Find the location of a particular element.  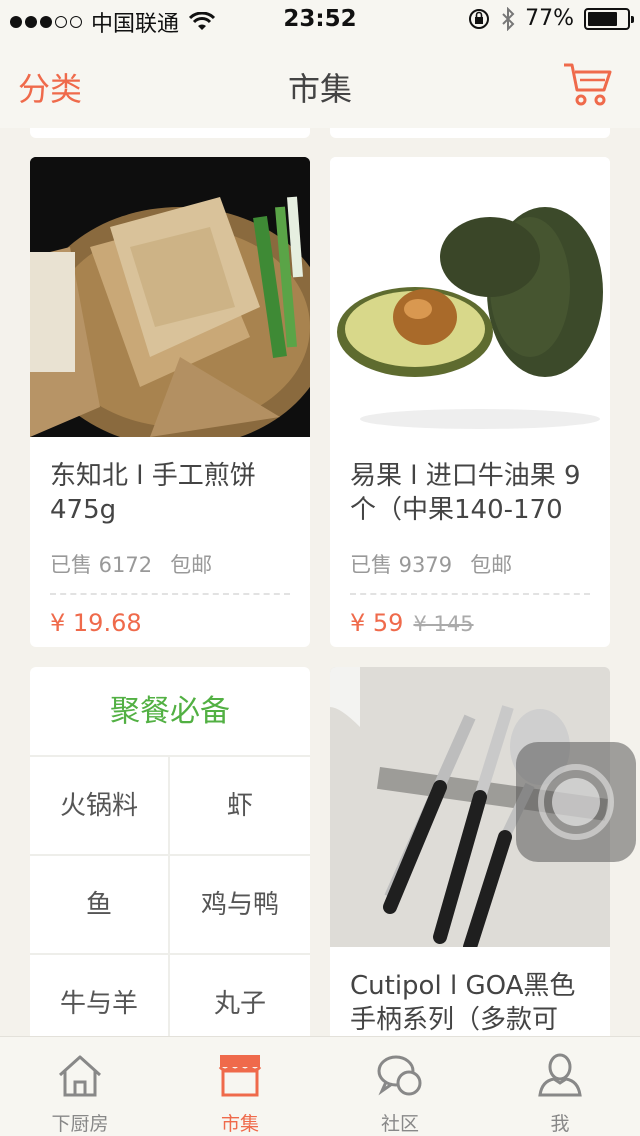

product-meta: 已售 9379 包邮 is located at coordinates (470, 555).